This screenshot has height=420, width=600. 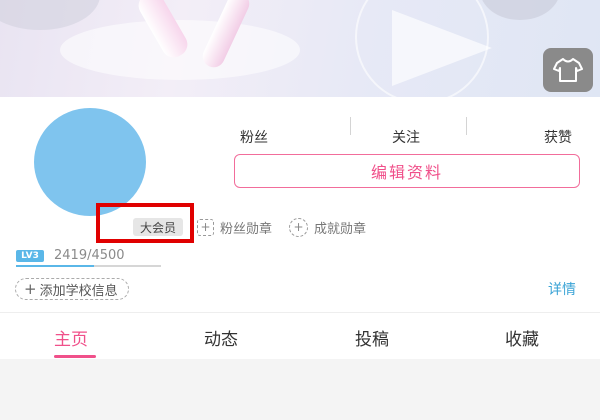 What do you see at coordinates (558, 137) in the screenshot?
I see `likes-stat-label: 获赞` at bounding box center [558, 137].